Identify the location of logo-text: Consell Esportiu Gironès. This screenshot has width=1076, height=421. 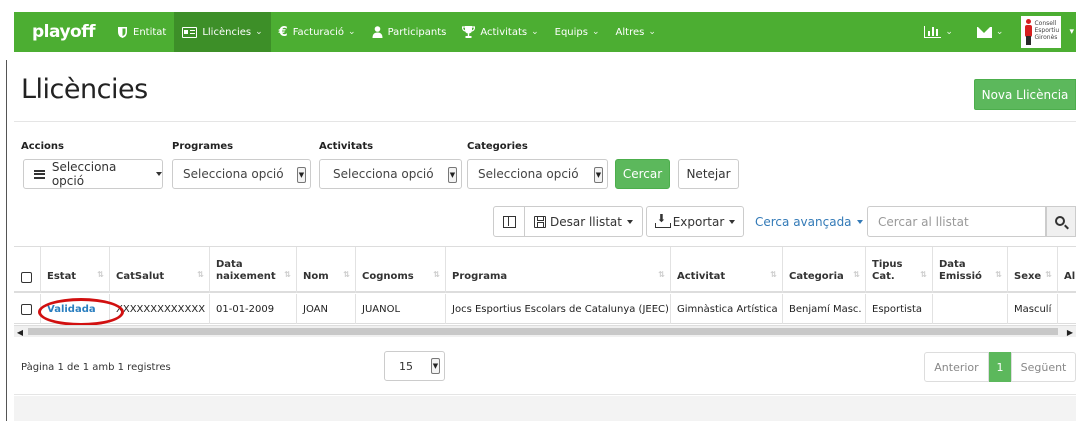
(1047, 30).